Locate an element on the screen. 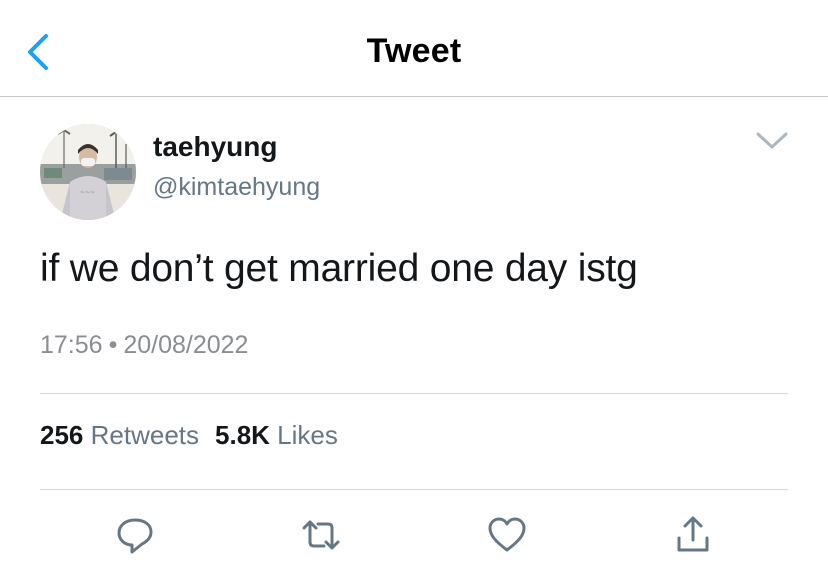 The height and width of the screenshot is (574, 828). retweets-count: 256 is located at coordinates (62, 435).